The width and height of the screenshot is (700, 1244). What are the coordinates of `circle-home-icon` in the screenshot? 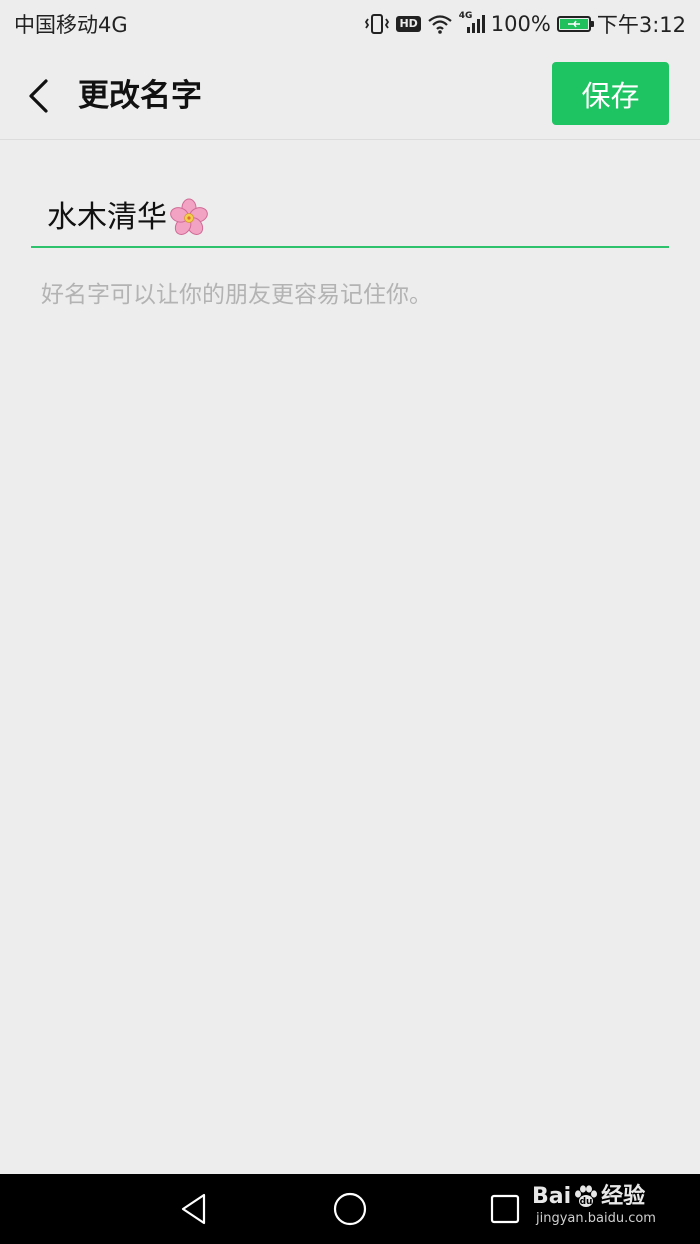 It's located at (350, 1209).